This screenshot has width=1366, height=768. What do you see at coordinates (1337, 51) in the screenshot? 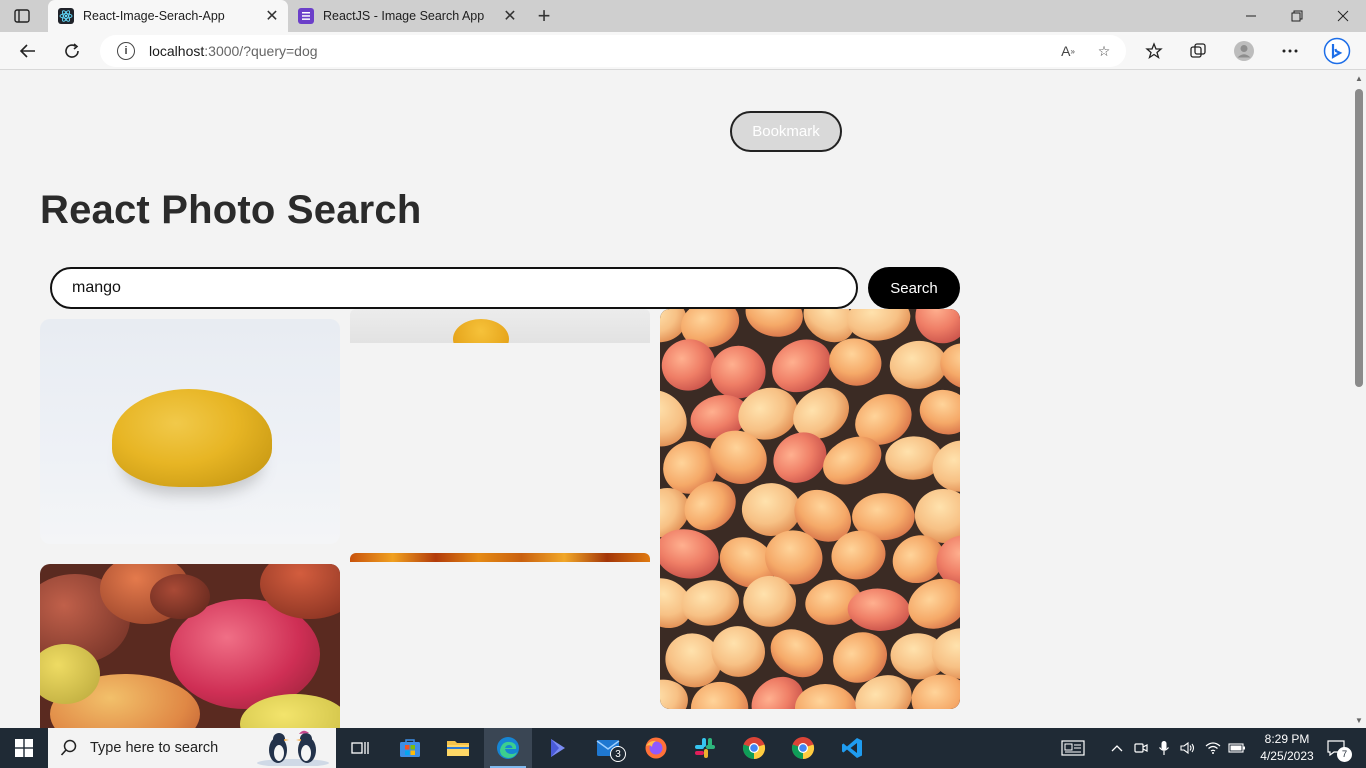
I see `bing-icon` at bounding box center [1337, 51].